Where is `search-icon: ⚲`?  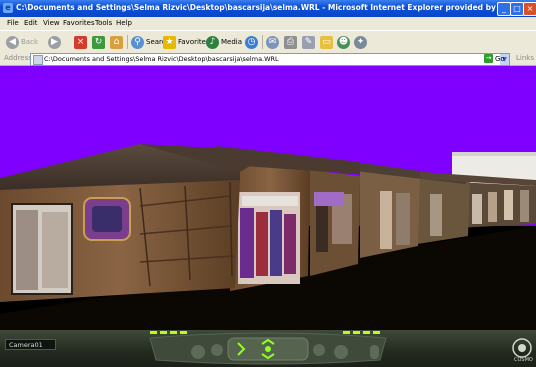
search-icon: ⚲ is located at coordinates (137, 42).